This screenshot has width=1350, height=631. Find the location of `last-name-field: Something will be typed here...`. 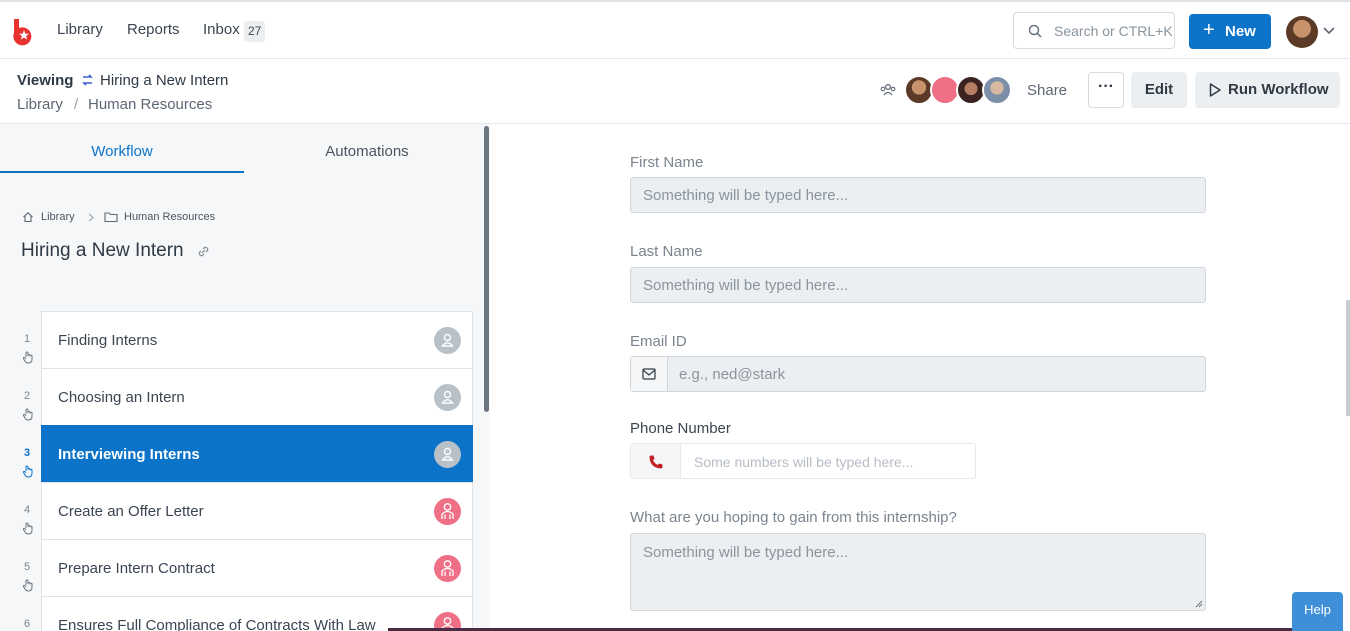

last-name-field: Something will be typed here... is located at coordinates (918, 285).